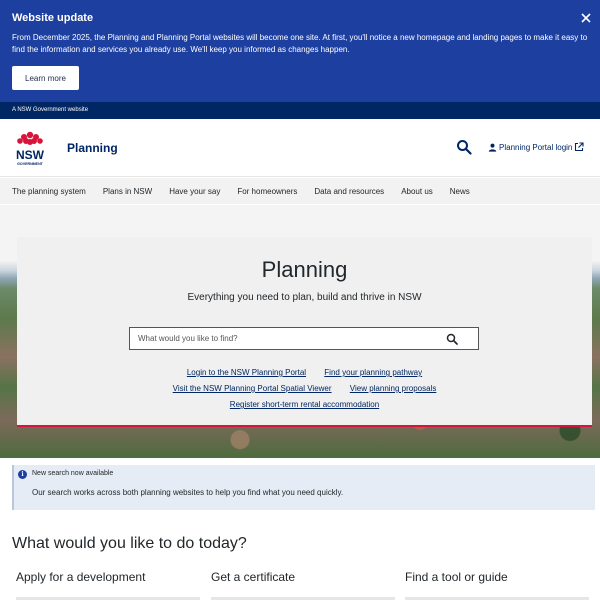 The height and width of the screenshot is (600, 600). Describe the element at coordinates (373, 372) in the screenshot. I see `link-find-planning-pathway: Find your planning pathway` at that location.